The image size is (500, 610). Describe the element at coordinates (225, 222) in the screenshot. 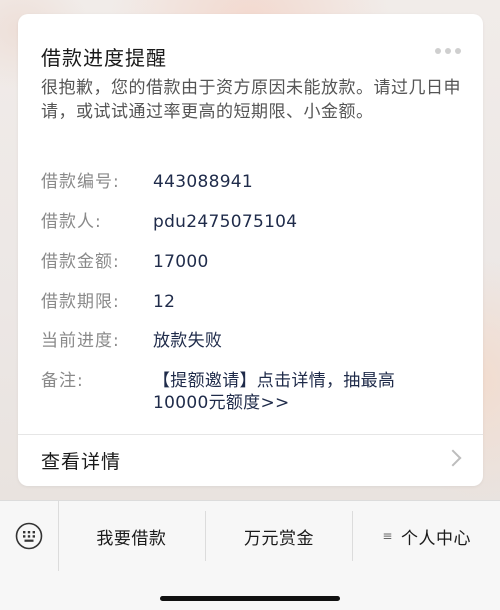

I see `field-value: pdu2475075104` at that location.